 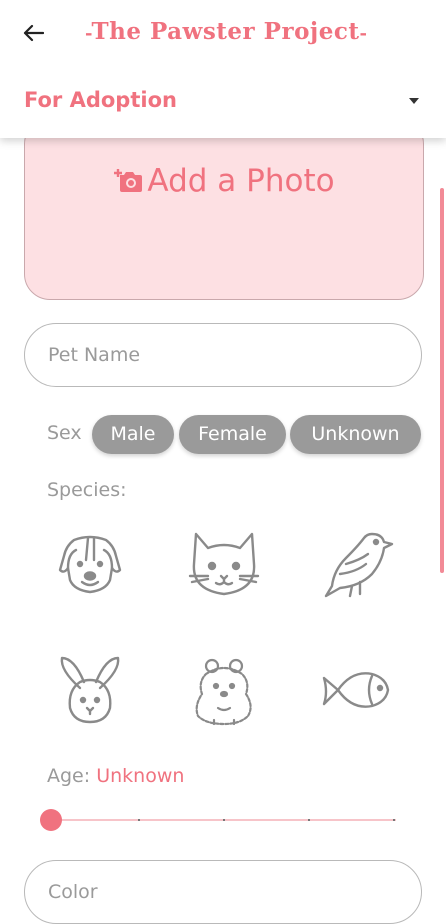 I want to click on bird-icon, so click(x=359, y=565).